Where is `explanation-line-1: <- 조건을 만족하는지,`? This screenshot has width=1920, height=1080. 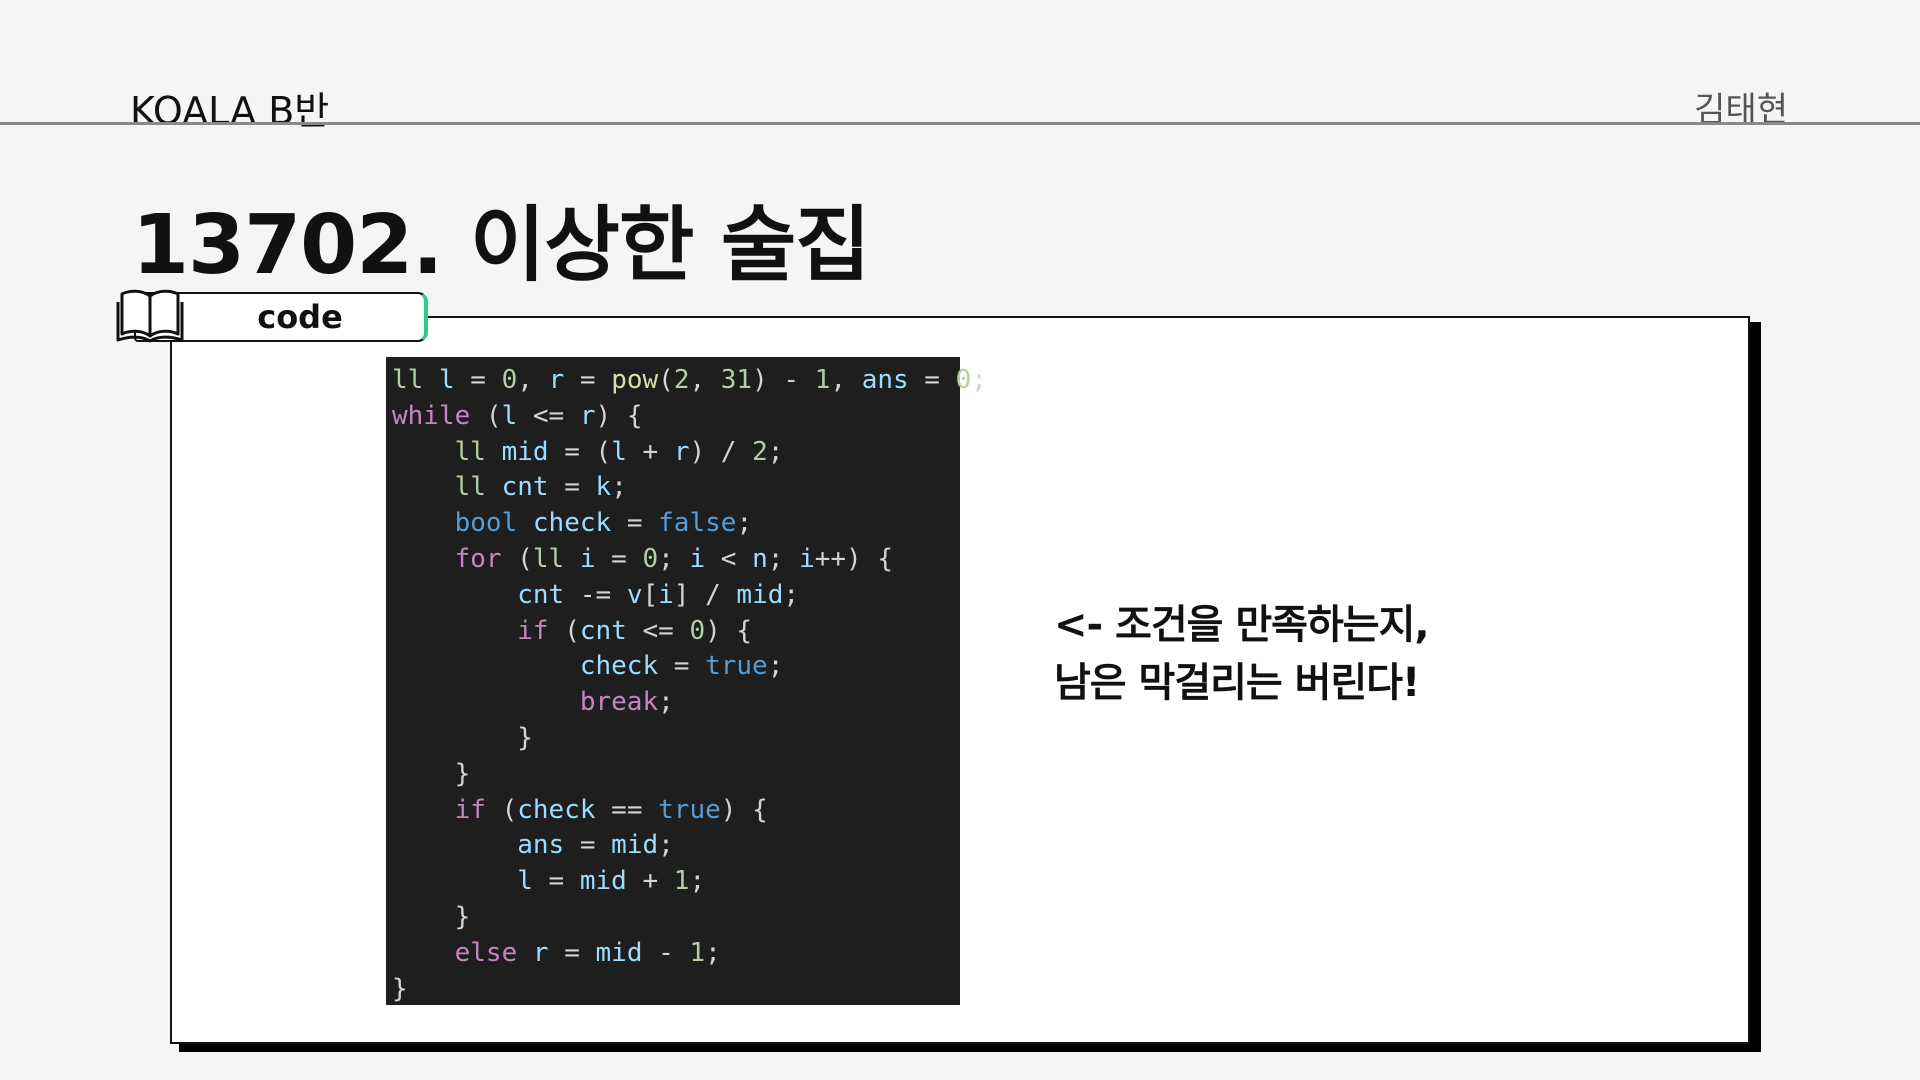 explanation-line-1: <- 조건을 만족하는지, is located at coordinates (1242, 625).